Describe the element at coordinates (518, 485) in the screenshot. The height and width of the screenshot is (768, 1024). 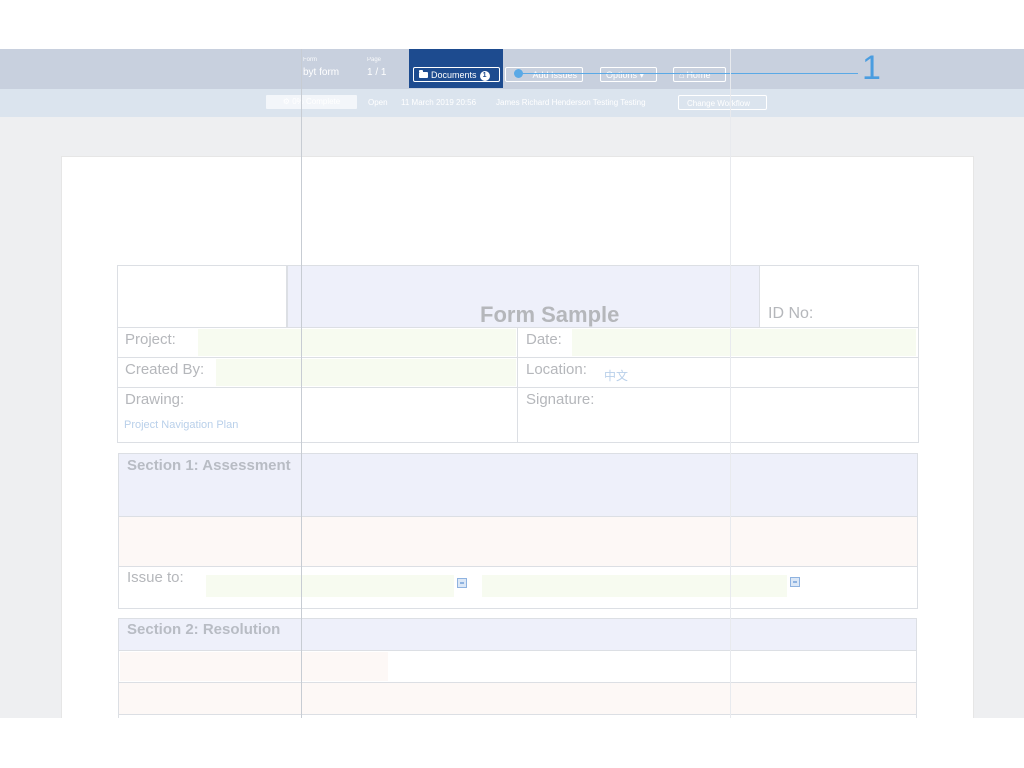
I see `section1-header: Section 1: Assessment` at that location.